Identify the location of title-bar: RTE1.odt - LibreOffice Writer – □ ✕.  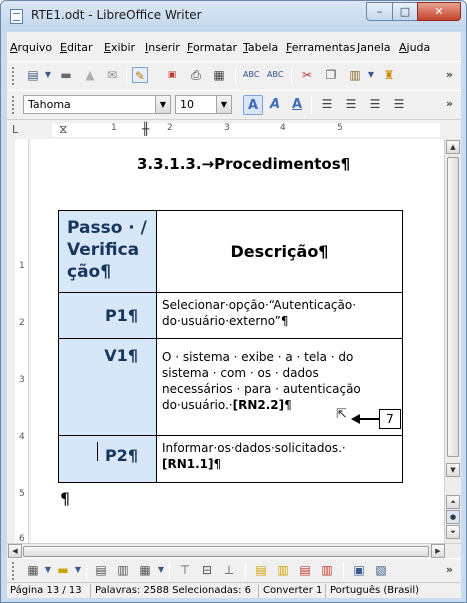
(233, 16).